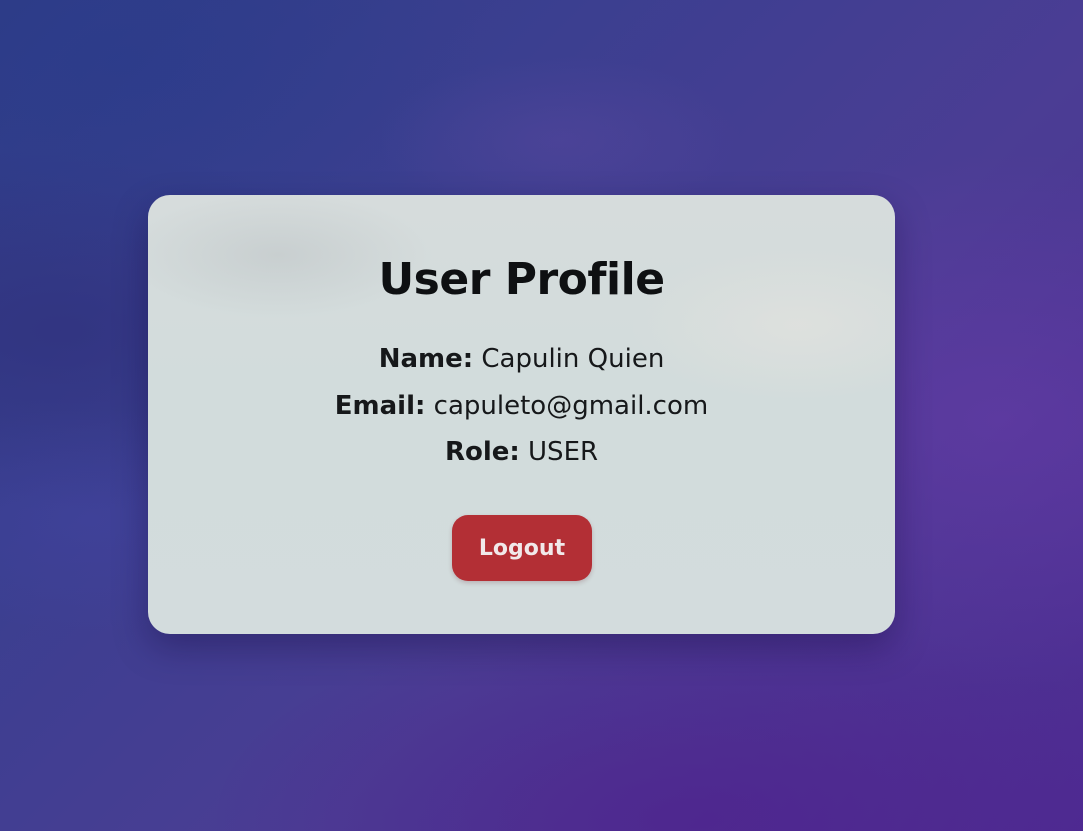  I want to click on logout-button: Logout, so click(522, 548).